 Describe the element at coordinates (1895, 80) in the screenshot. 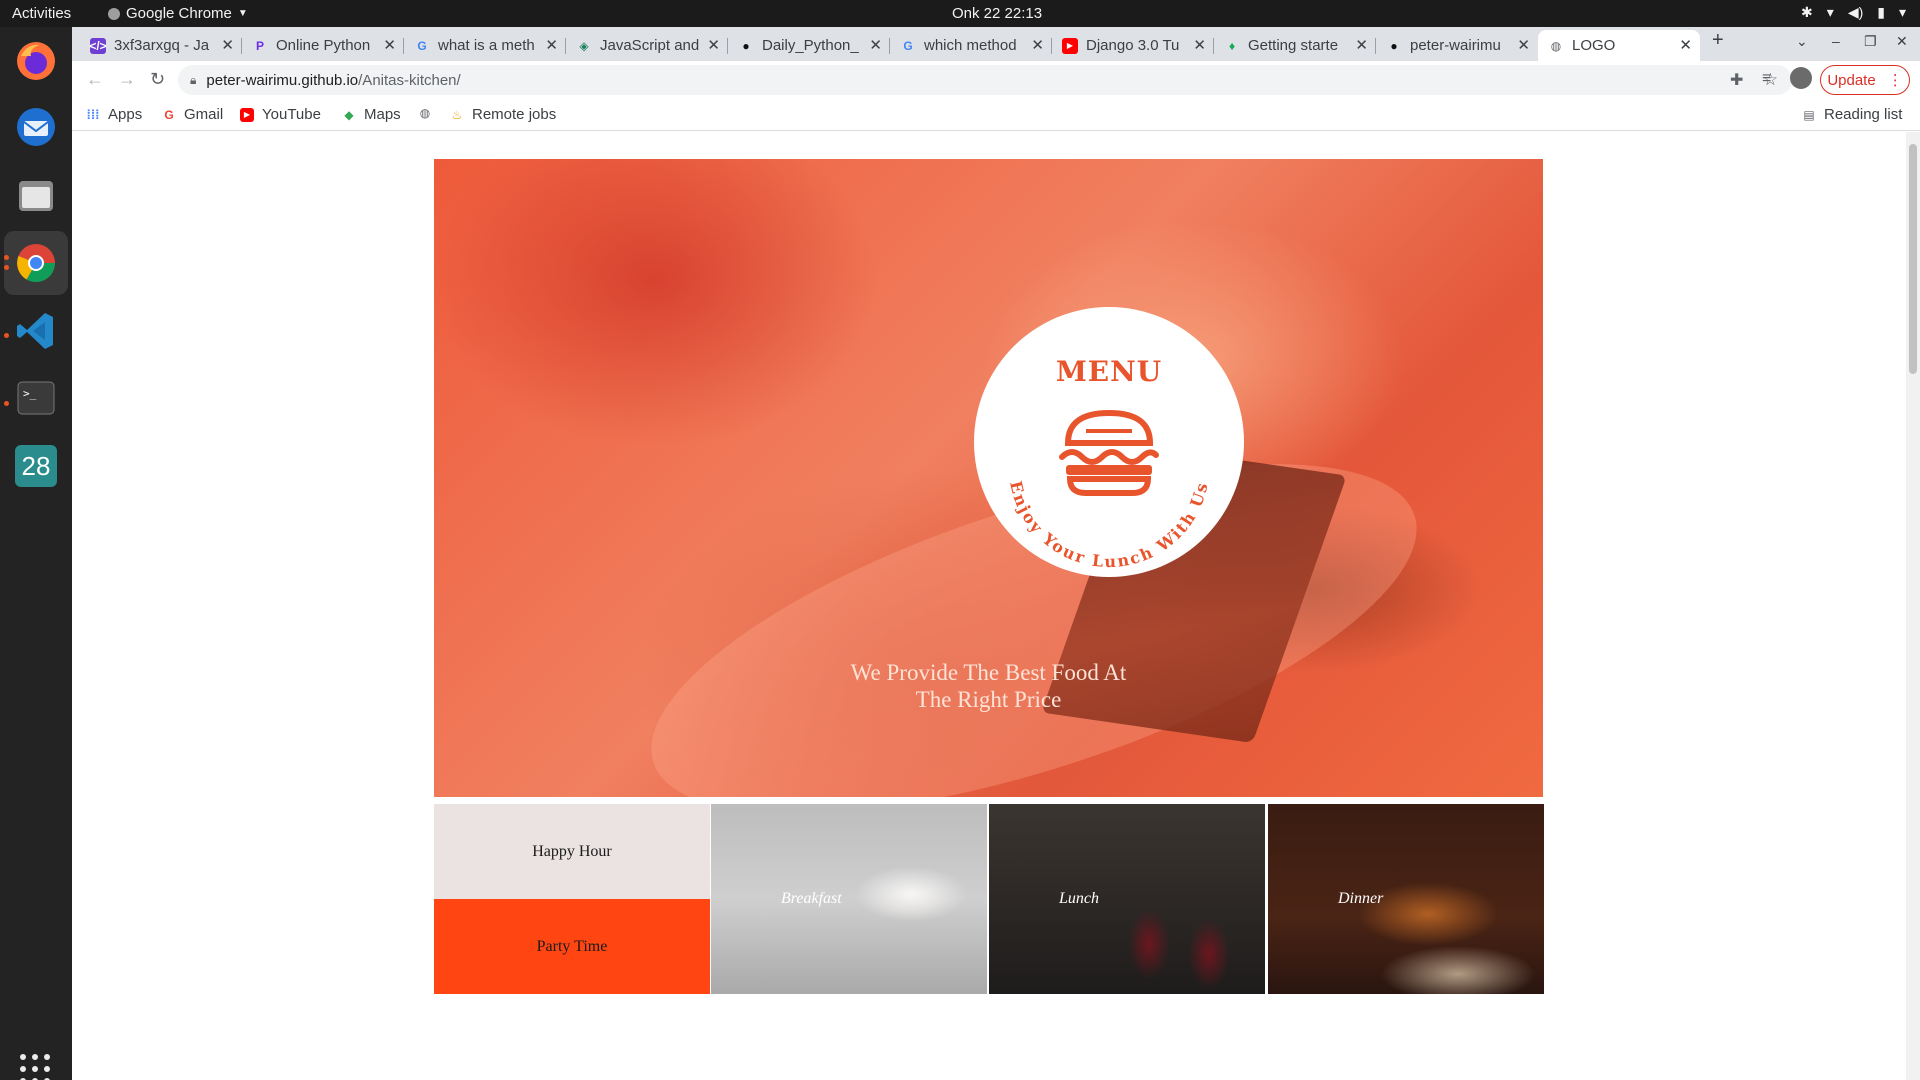

I see `kebab-menu-icon: ⋮` at that location.